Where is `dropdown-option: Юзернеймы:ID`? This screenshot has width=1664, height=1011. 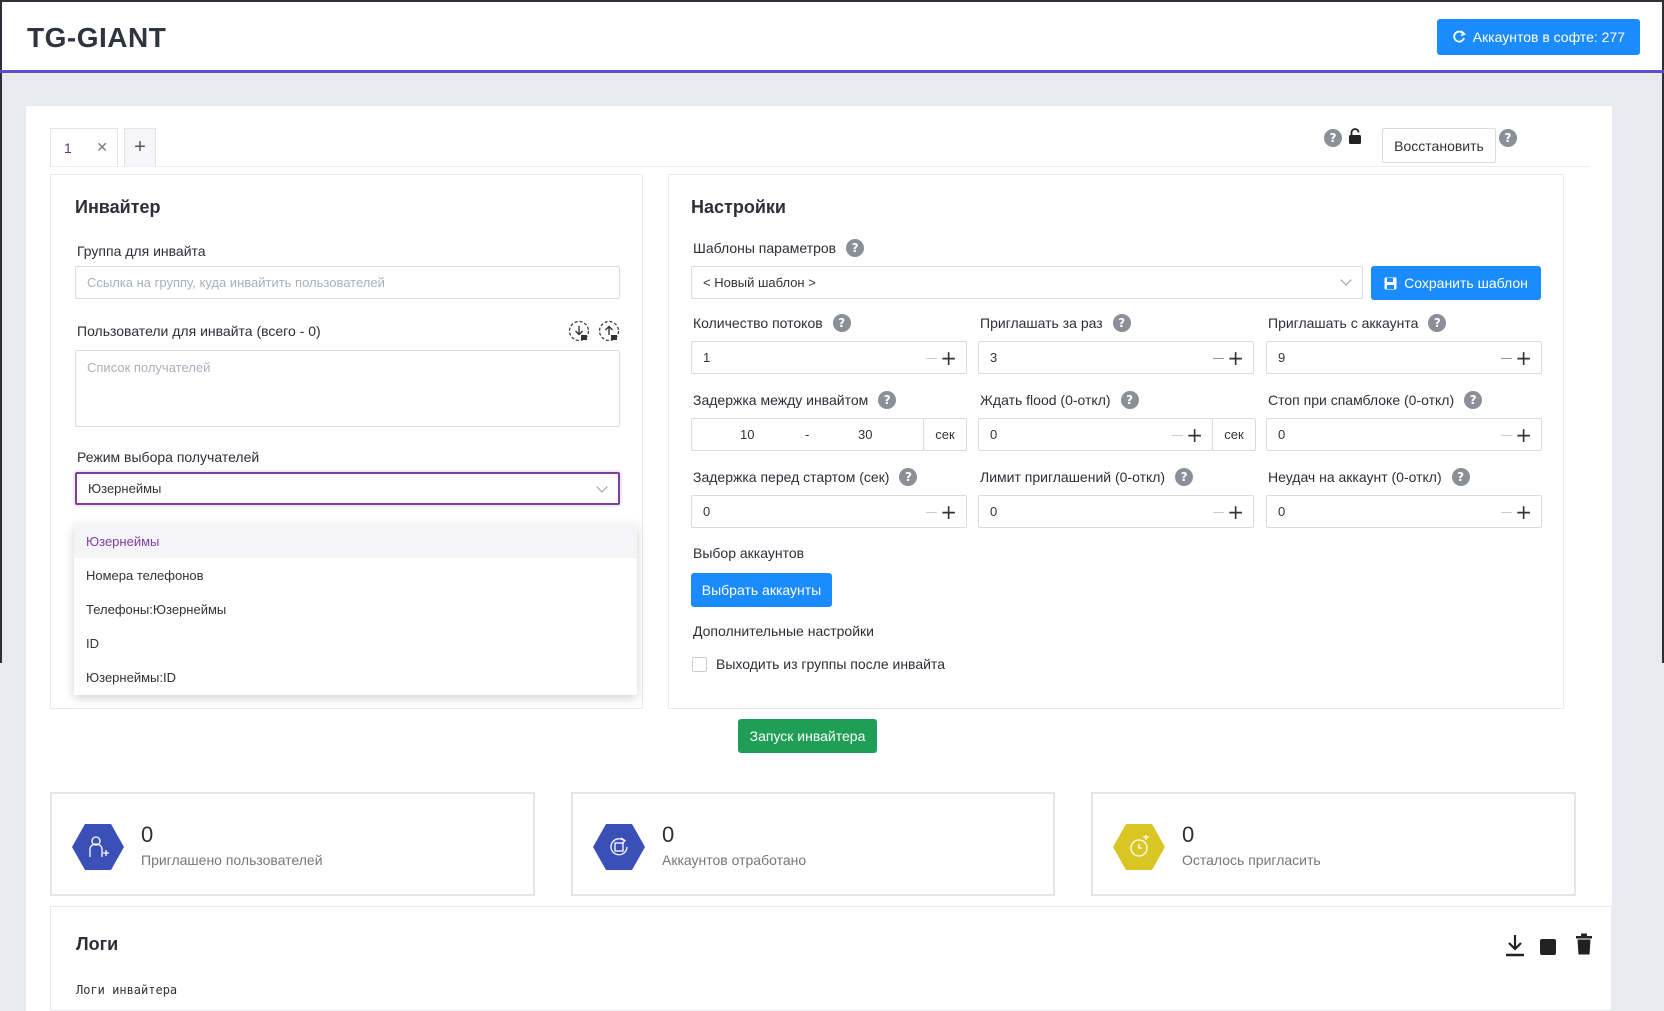
dropdown-option: Юзернеймы:ID is located at coordinates (355, 677).